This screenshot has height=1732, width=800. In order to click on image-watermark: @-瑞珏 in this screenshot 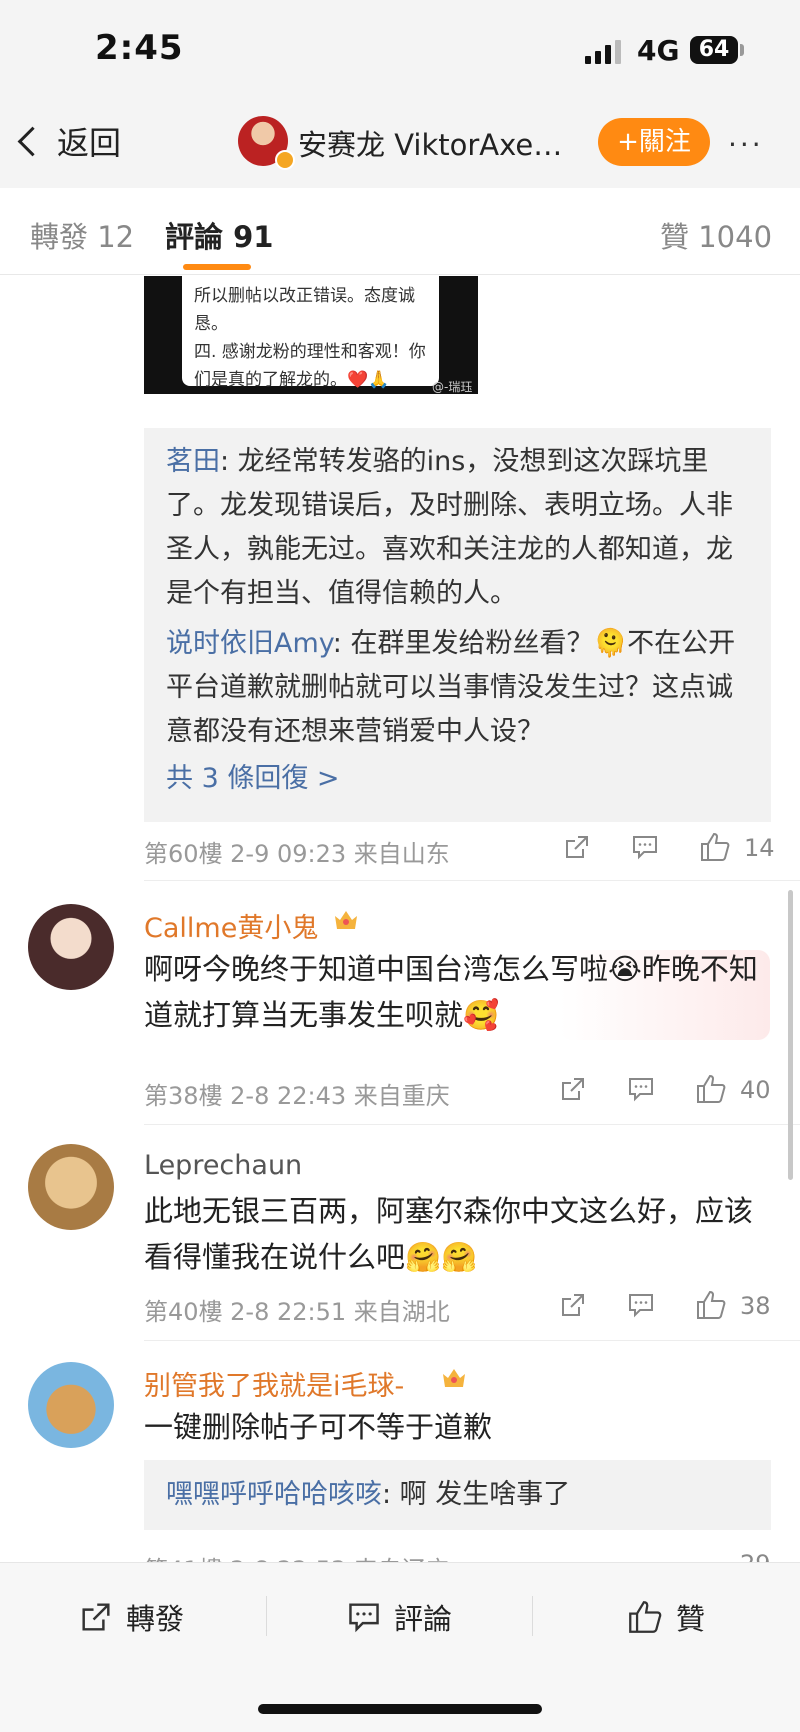, I will do `click(452, 387)`.